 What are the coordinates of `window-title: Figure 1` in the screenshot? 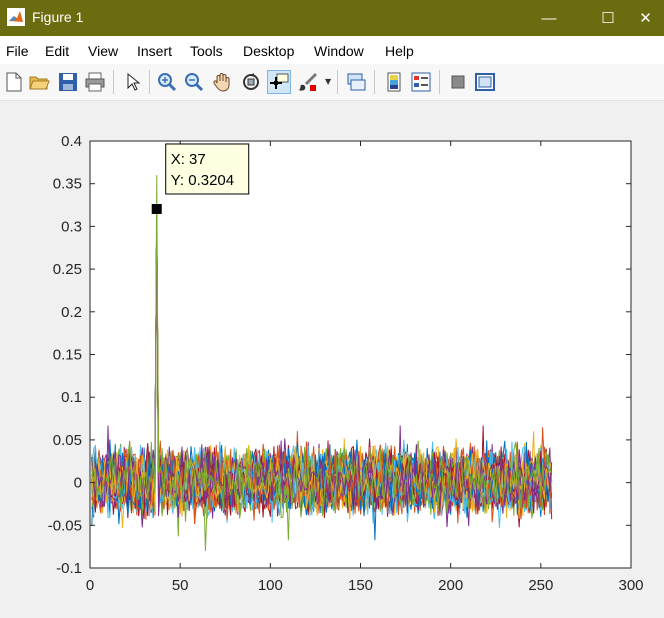 It's located at (58, 17).